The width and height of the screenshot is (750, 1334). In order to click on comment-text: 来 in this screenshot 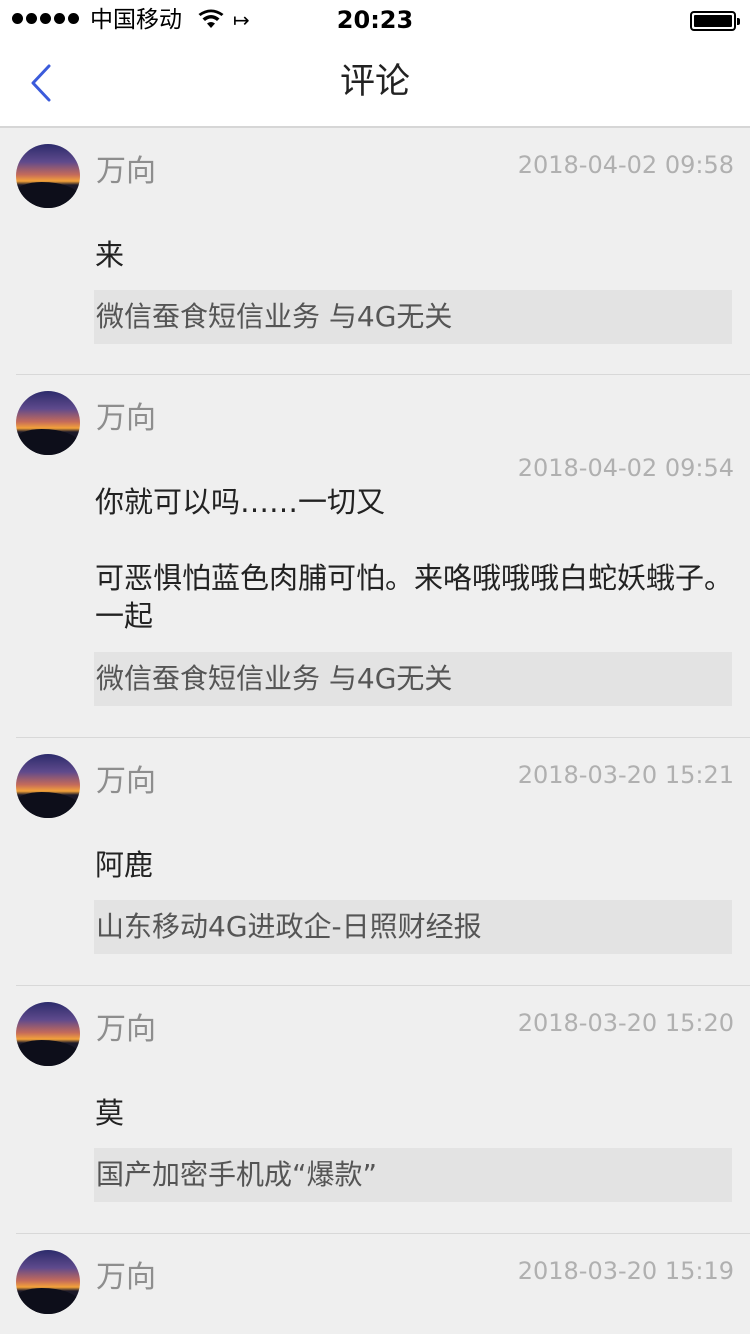, I will do `click(110, 255)`.